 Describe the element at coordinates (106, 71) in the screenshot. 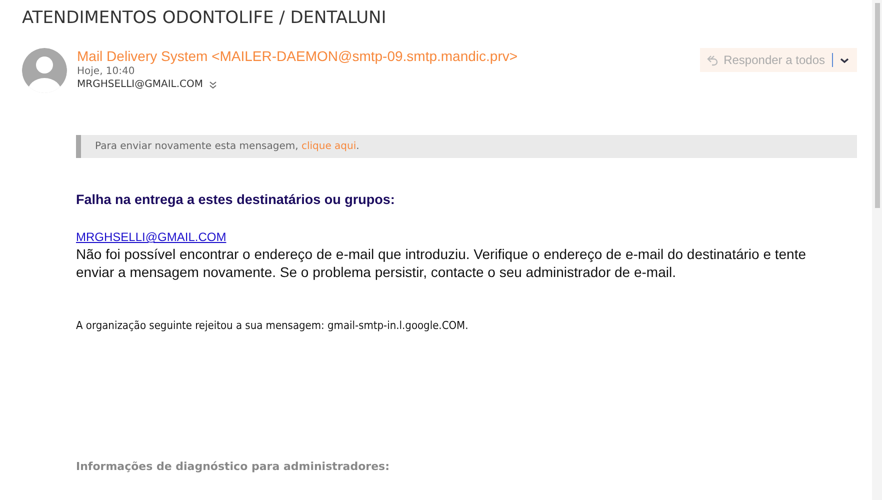

I see `sent-time: Hoje, 10:40` at that location.